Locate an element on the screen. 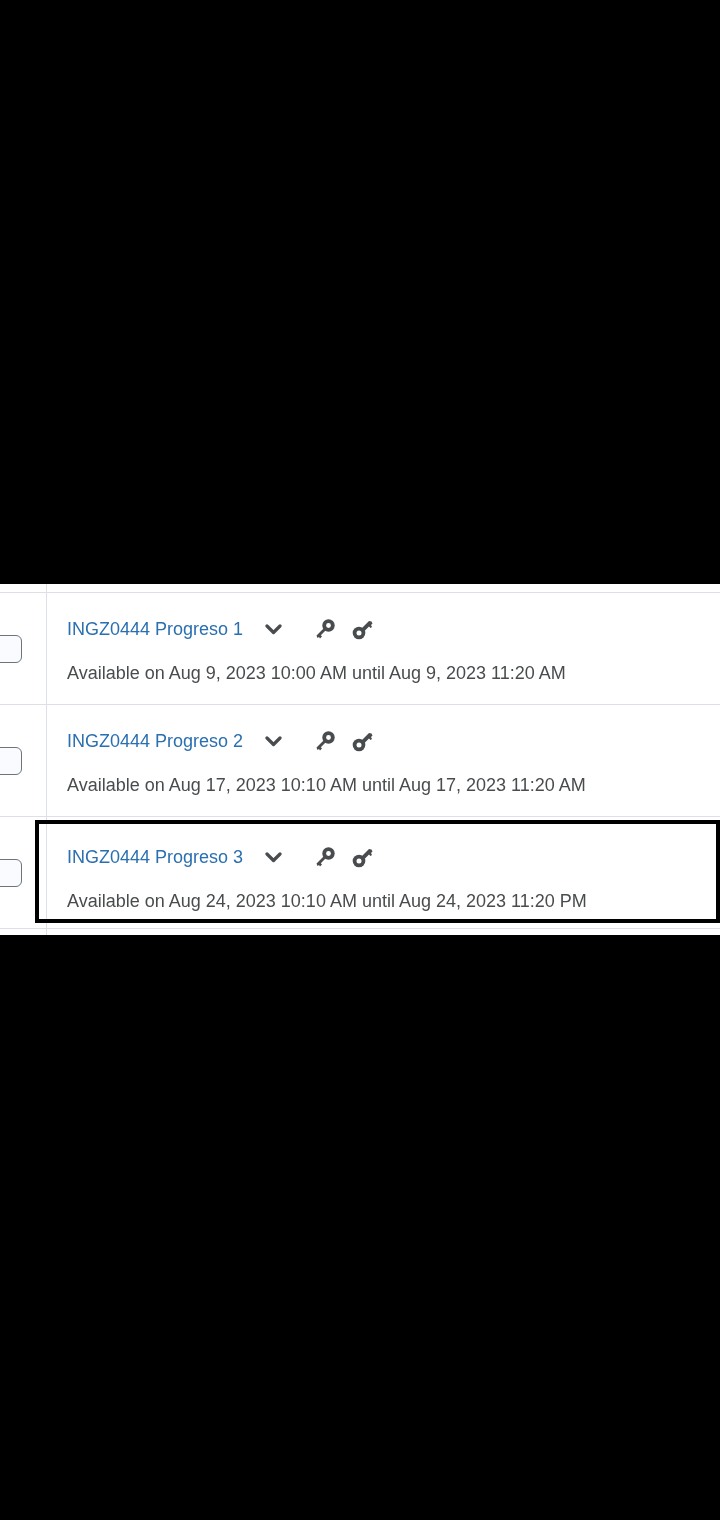  quiz-link: INGZ0444 Progreso 2 is located at coordinates (155, 741).